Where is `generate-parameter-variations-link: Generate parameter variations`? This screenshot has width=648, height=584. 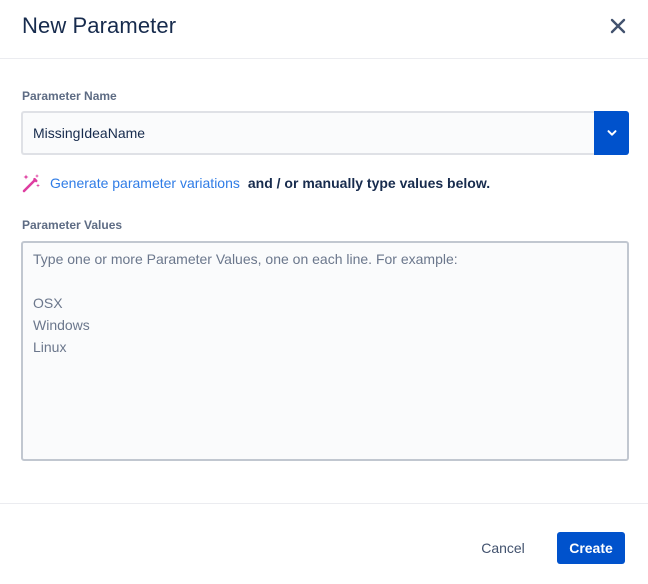 generate-parameter-variations-link: Generate parameter variations is located at coordinates (145, 183).